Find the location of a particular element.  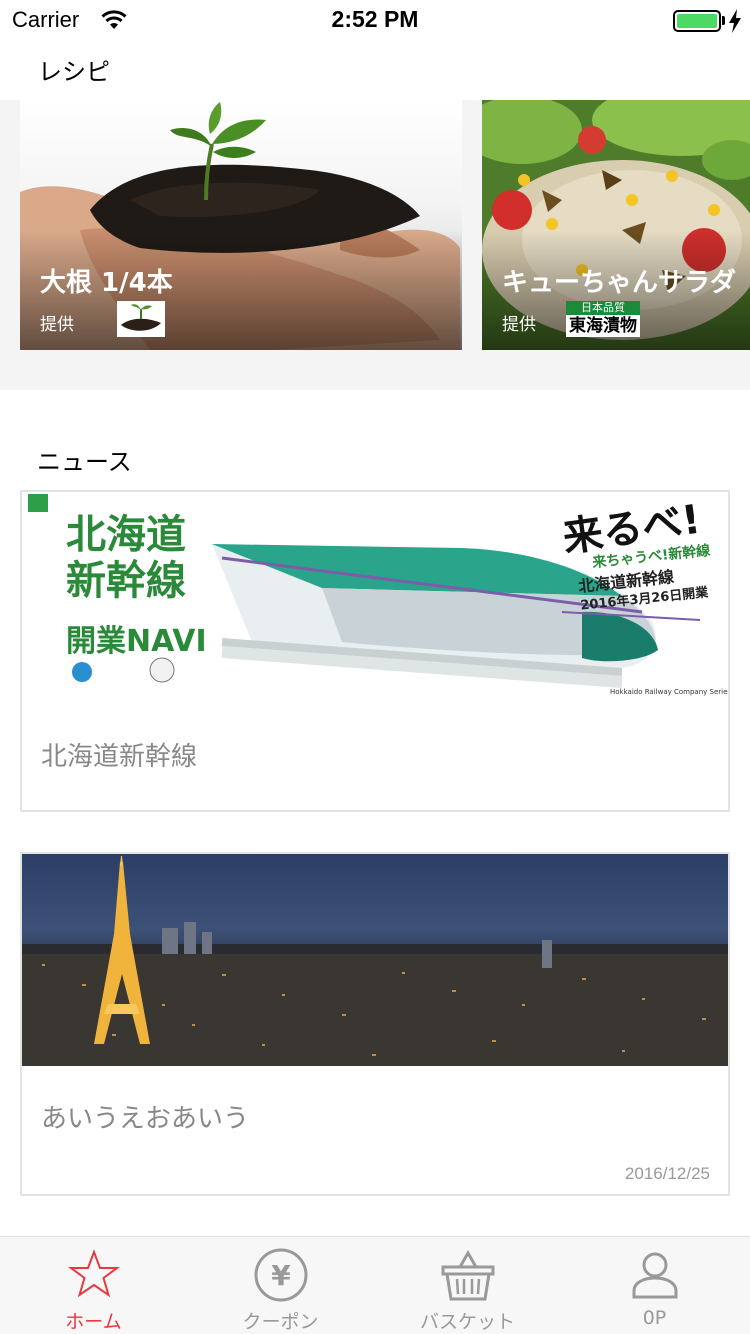

recipe-section-title: レシピ is located at coordinates (74, 72).